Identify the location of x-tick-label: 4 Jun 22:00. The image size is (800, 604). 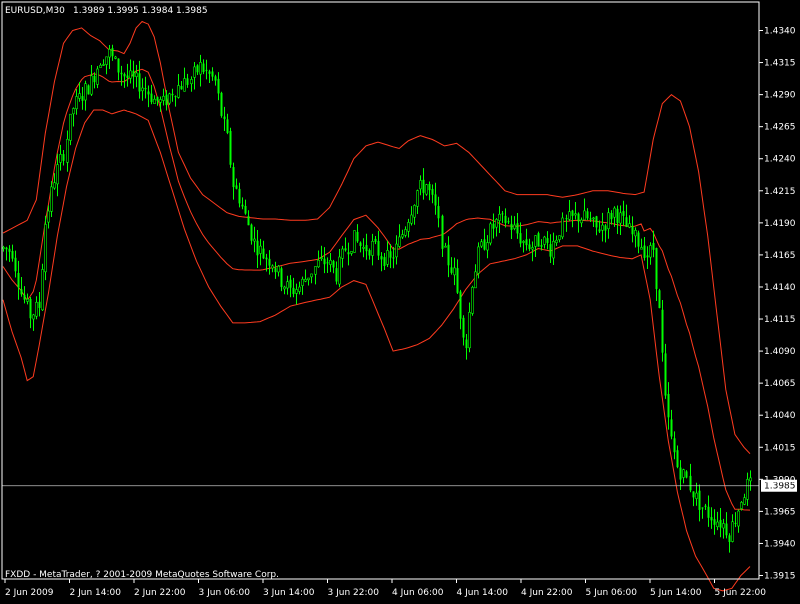
(547, 593).